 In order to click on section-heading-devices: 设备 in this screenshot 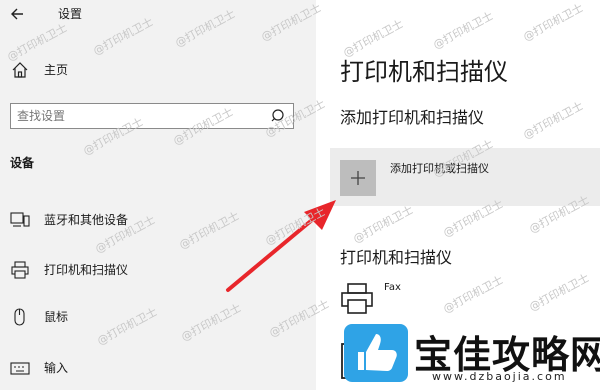, I will do `click(22, 163)`.